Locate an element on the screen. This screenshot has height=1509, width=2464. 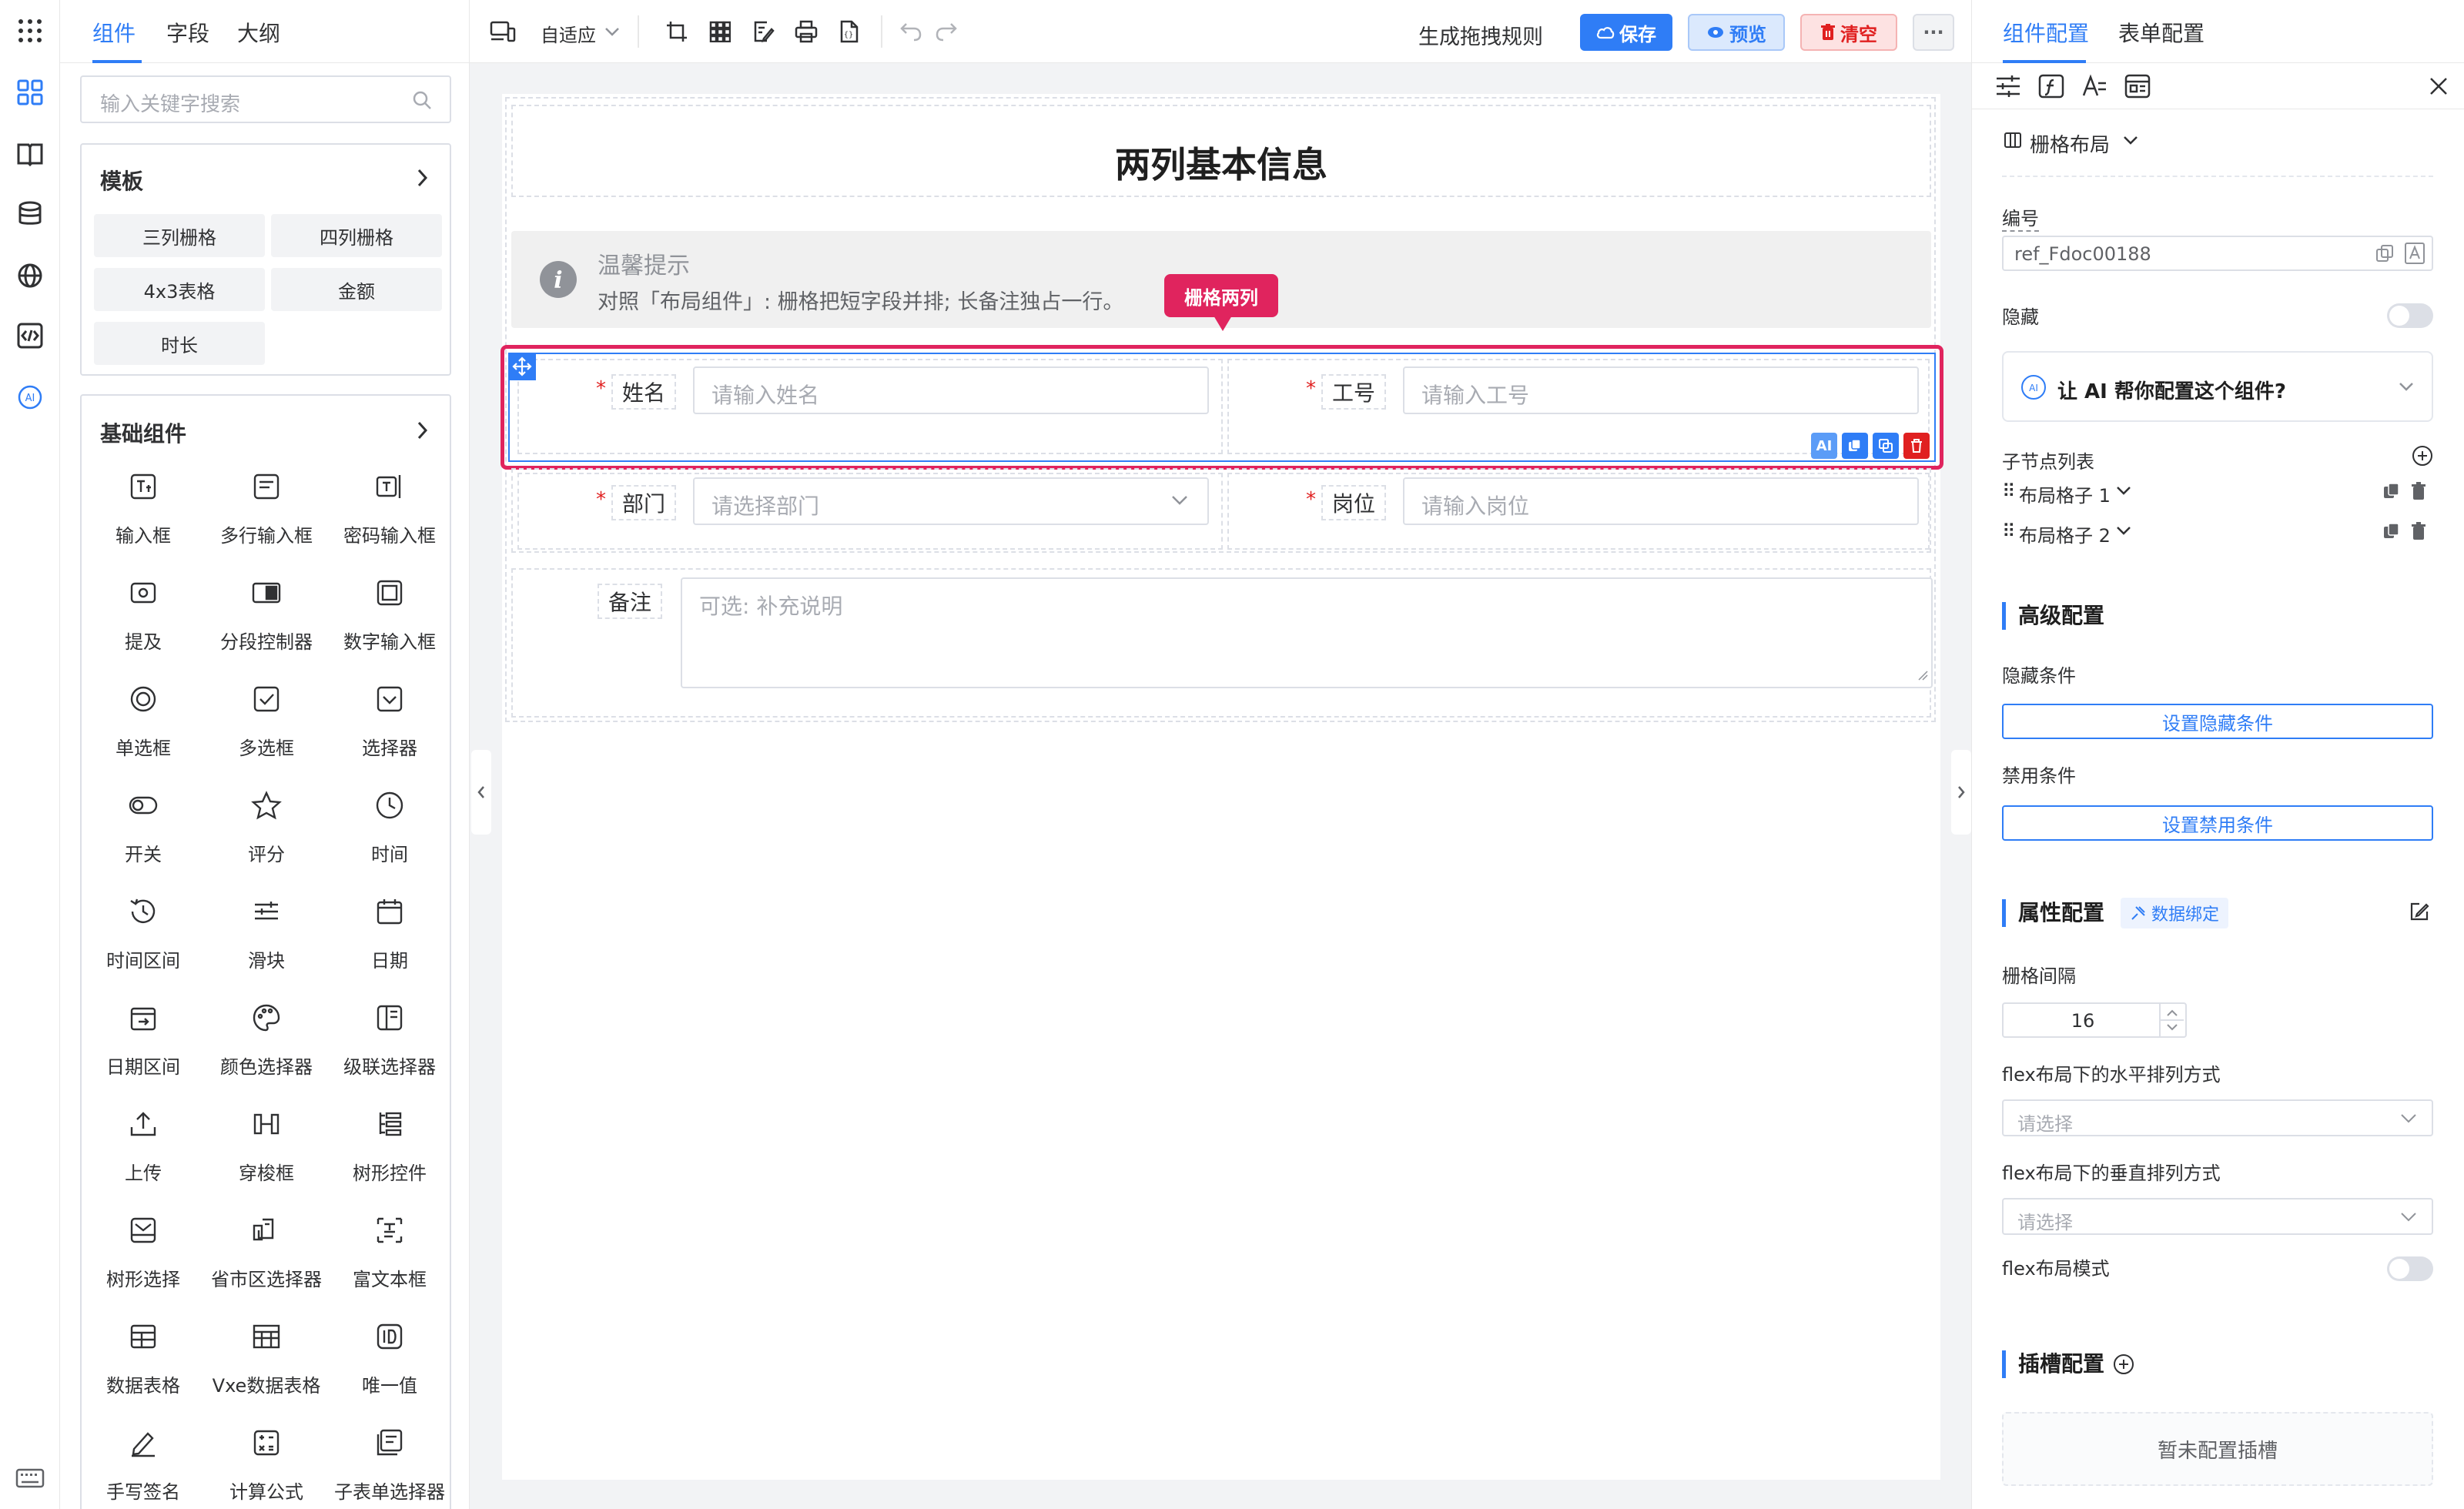
tab-components: 组件 is located at coordinates (114, 32).